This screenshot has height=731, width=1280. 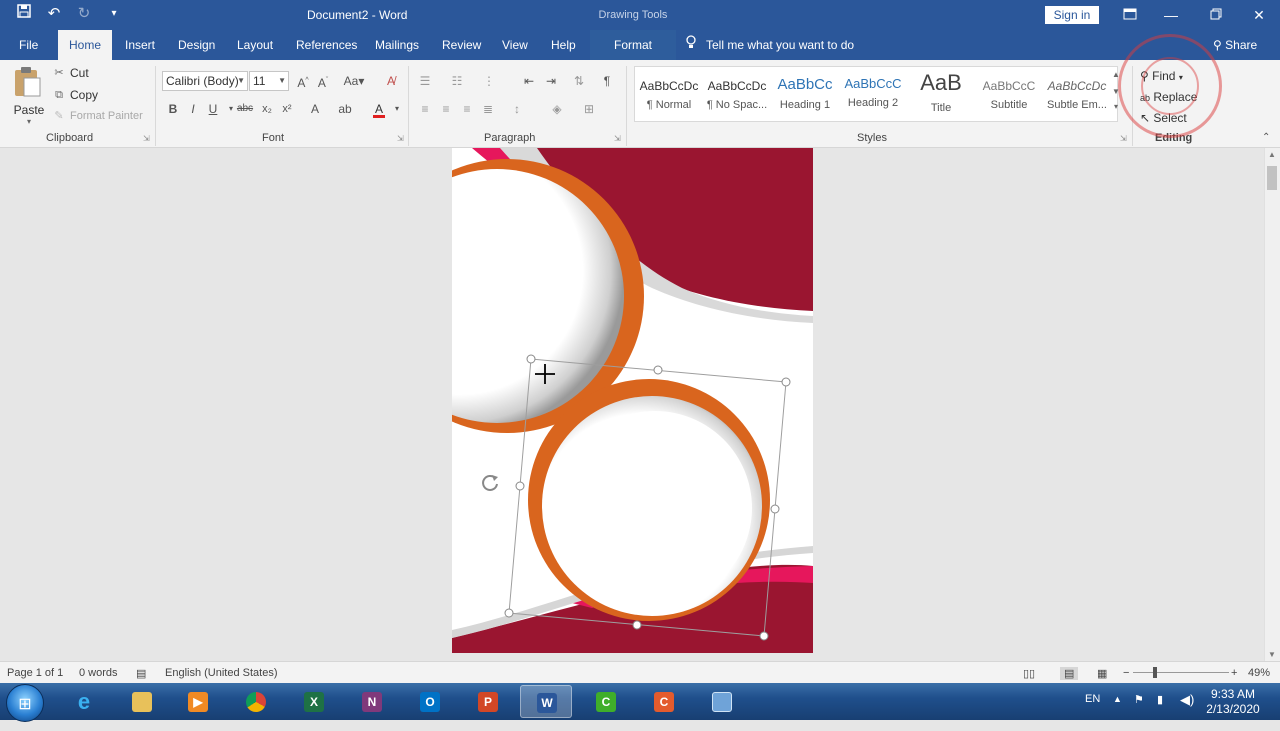 What do you see at coordinates (1102, 673) in the screenshot?
I see `web-layout-icon: ▦` at bounding box center [1102, 673].